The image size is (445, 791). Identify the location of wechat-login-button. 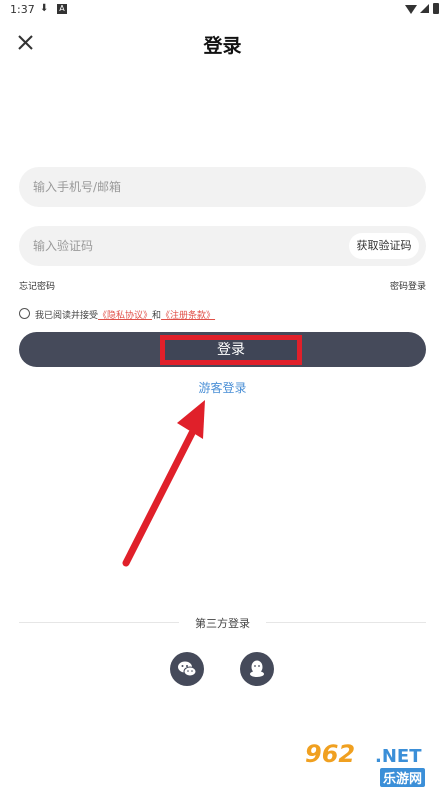
(187, 669).